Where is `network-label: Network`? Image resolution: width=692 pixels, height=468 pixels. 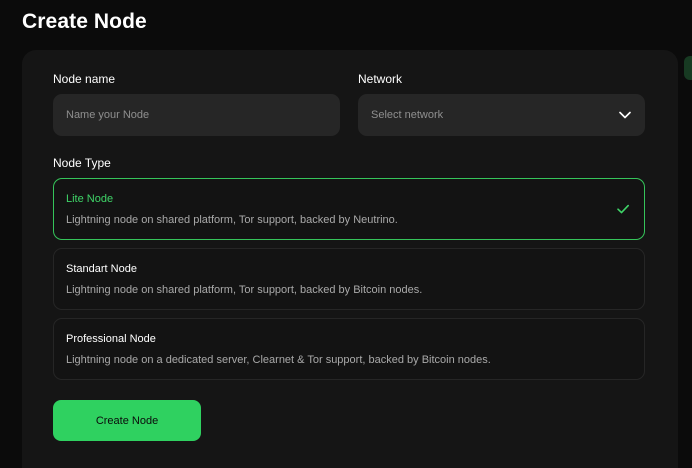 network-label: Network is located at coordinates (380, 79).